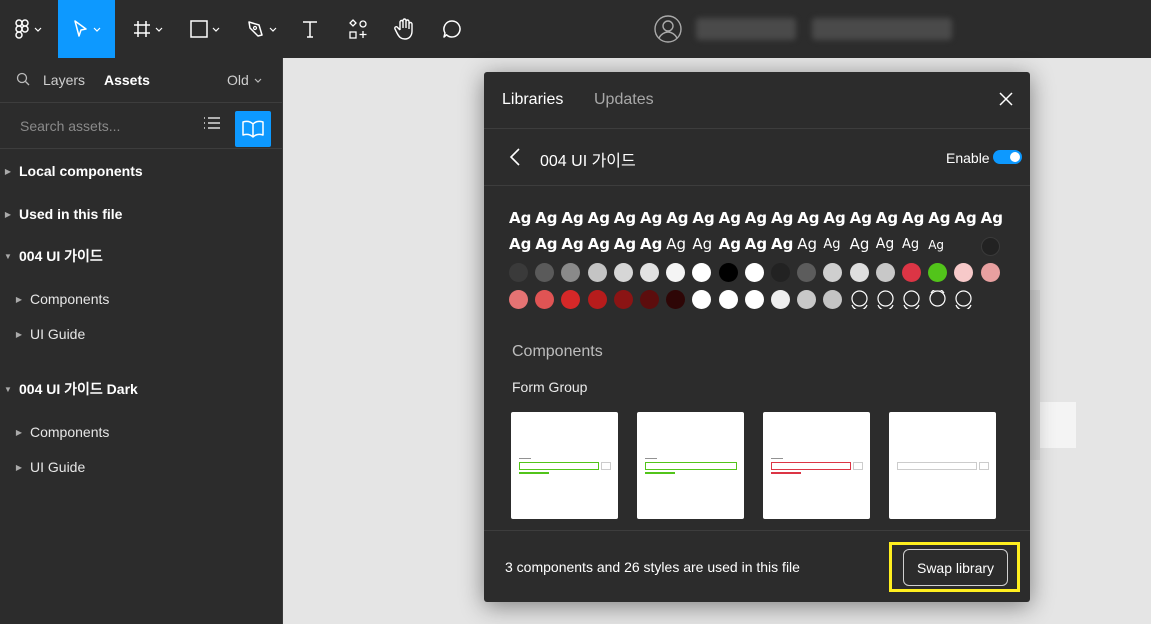  I want to click on text-tool-button, so click(310, 29).